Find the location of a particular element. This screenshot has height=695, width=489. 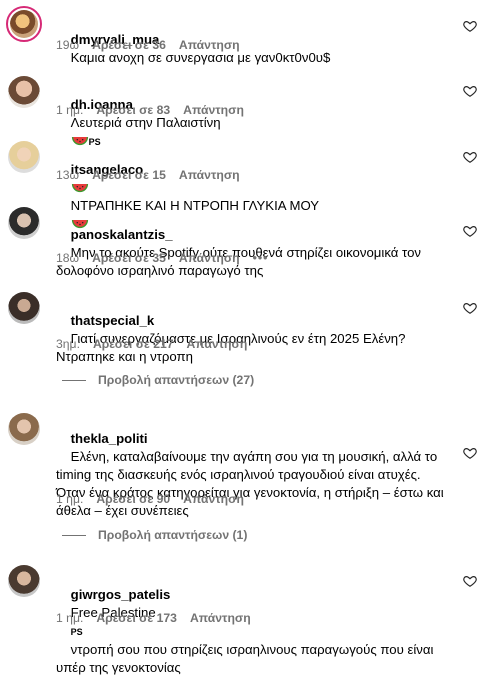

likes-count: Αρέσει σε 36 is located at coordinates (129, 45).